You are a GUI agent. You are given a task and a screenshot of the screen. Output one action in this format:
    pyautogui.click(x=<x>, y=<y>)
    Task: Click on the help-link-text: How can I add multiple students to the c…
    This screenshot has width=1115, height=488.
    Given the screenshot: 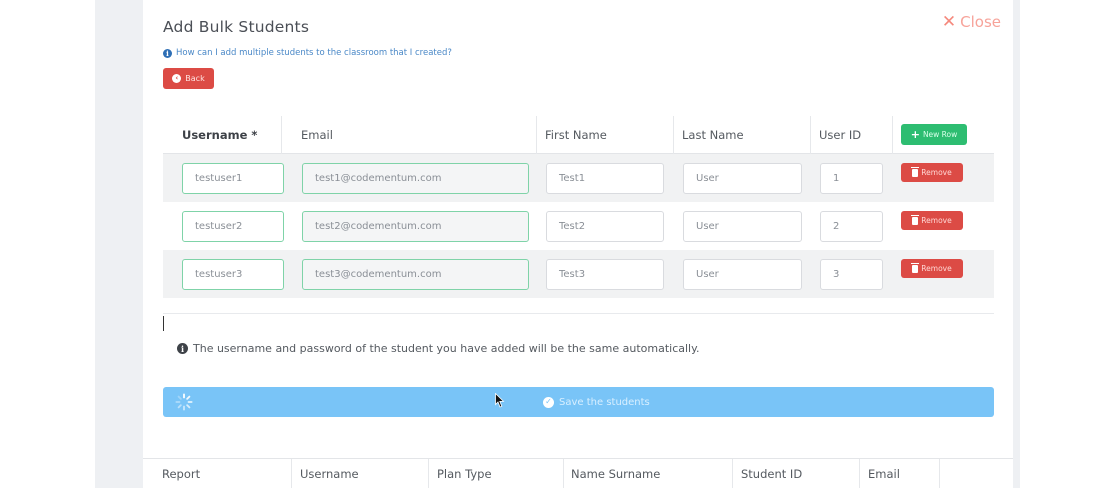 What is the action you would take?
    pyautogui.click(x=314, y=53)
    